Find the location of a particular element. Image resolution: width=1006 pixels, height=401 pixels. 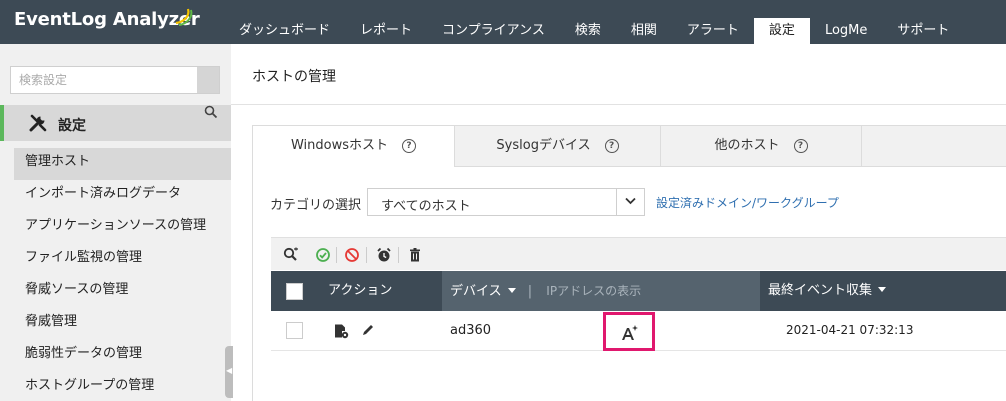

nav-compliance: コンプライアンス is located at coordinates (493, 31).